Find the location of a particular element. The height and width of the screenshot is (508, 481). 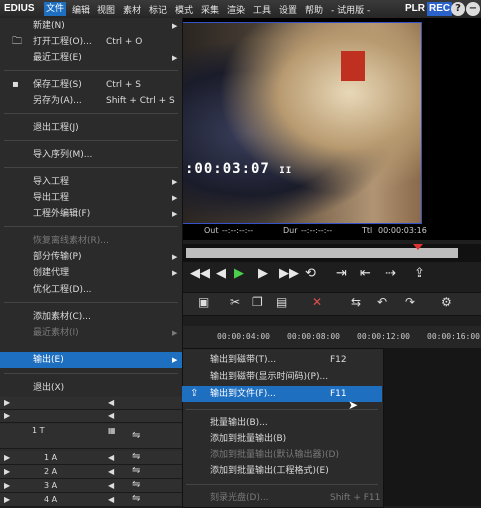

step-back-icon: ◀ is located at coordinates (221, 273).